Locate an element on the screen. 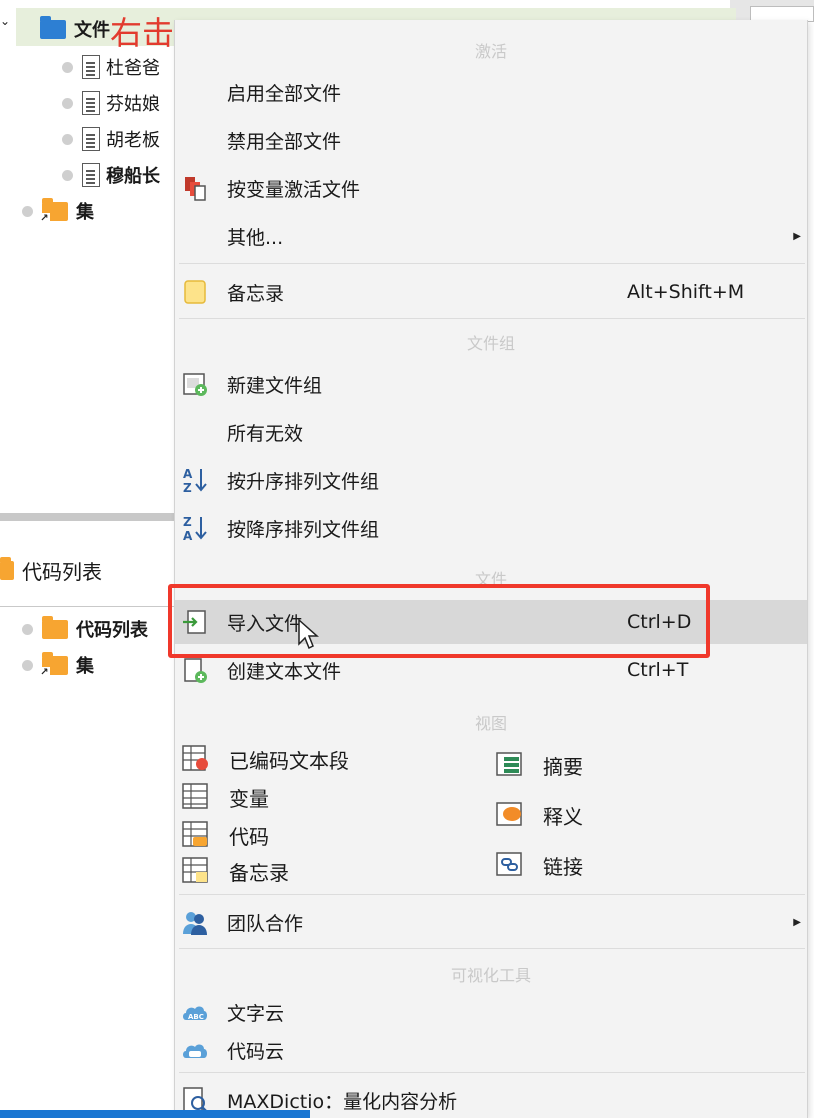 This screenshot has width=814, height=1118. menu-item-other: 其他... ▶ is located at coordinates (491, 236).